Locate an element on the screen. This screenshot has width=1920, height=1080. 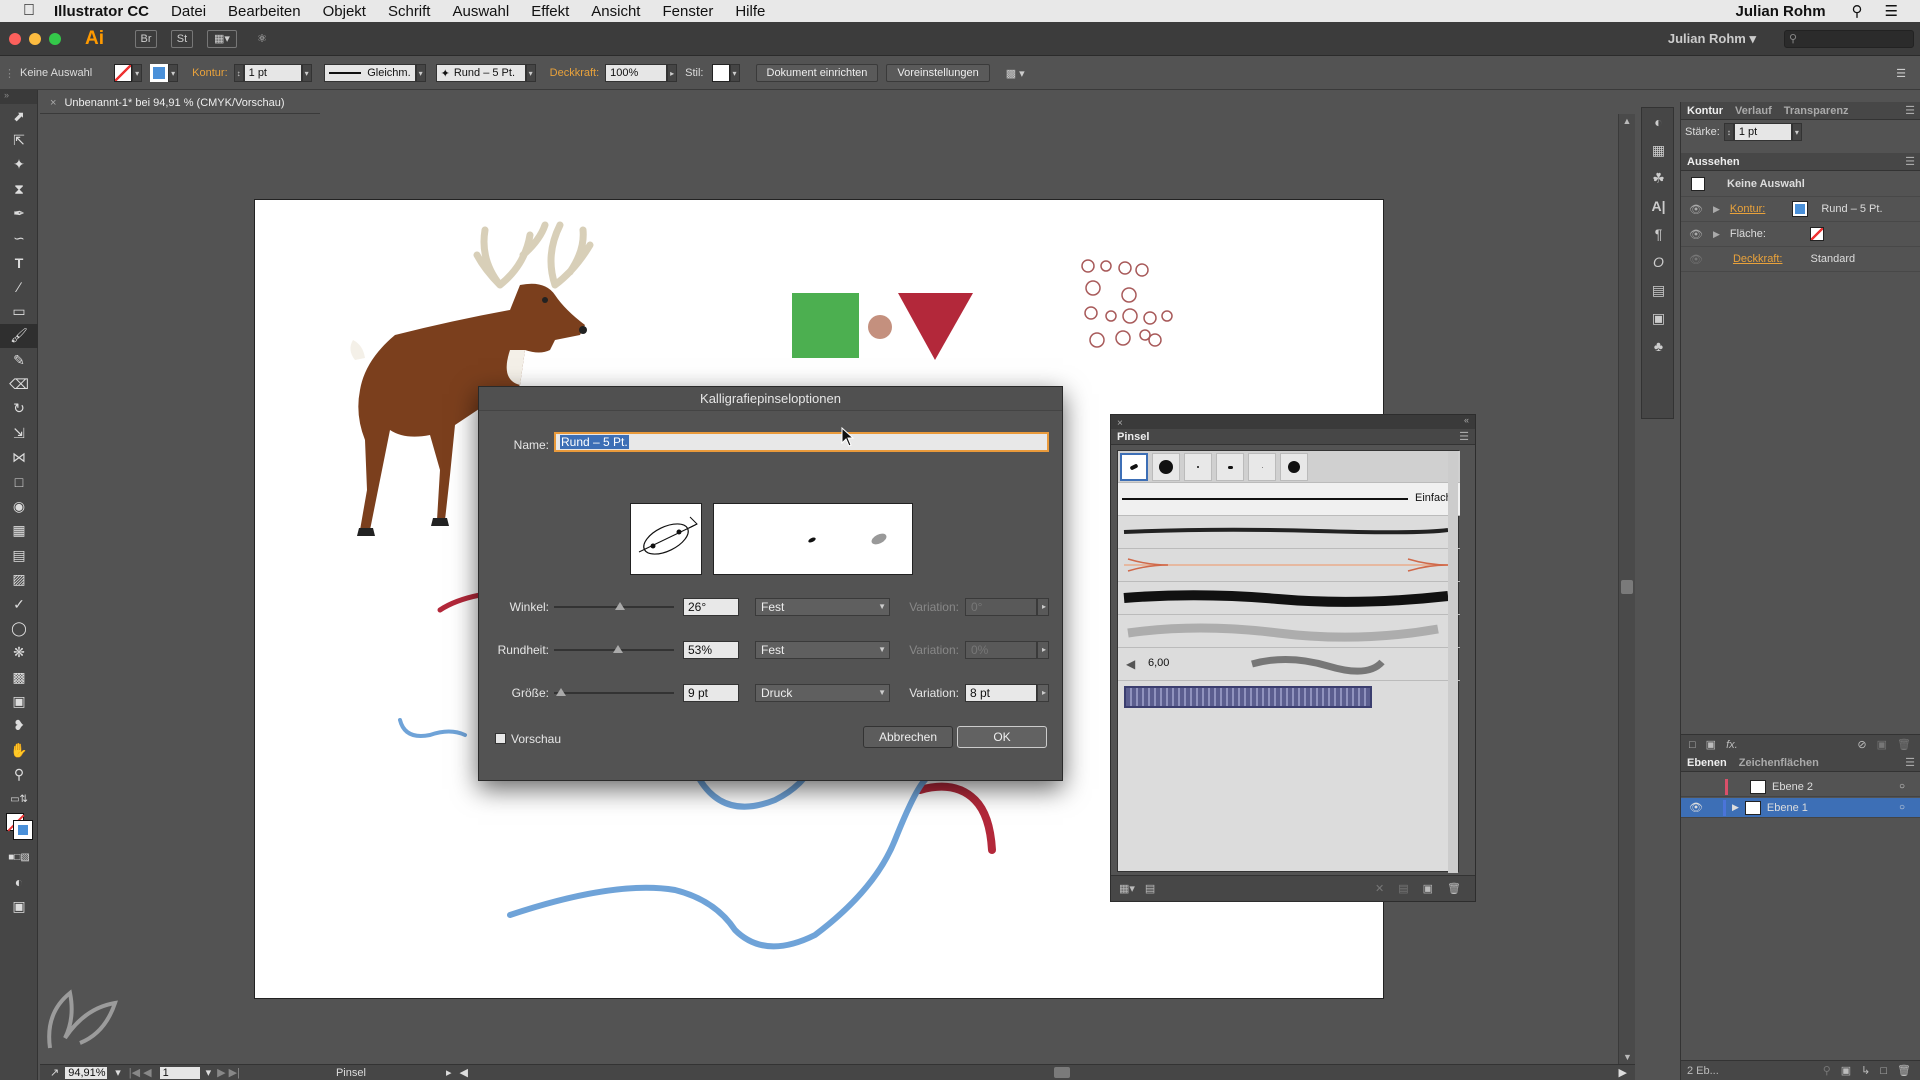
new-layer-icon: □ is located at coordinates (1883, 1071).